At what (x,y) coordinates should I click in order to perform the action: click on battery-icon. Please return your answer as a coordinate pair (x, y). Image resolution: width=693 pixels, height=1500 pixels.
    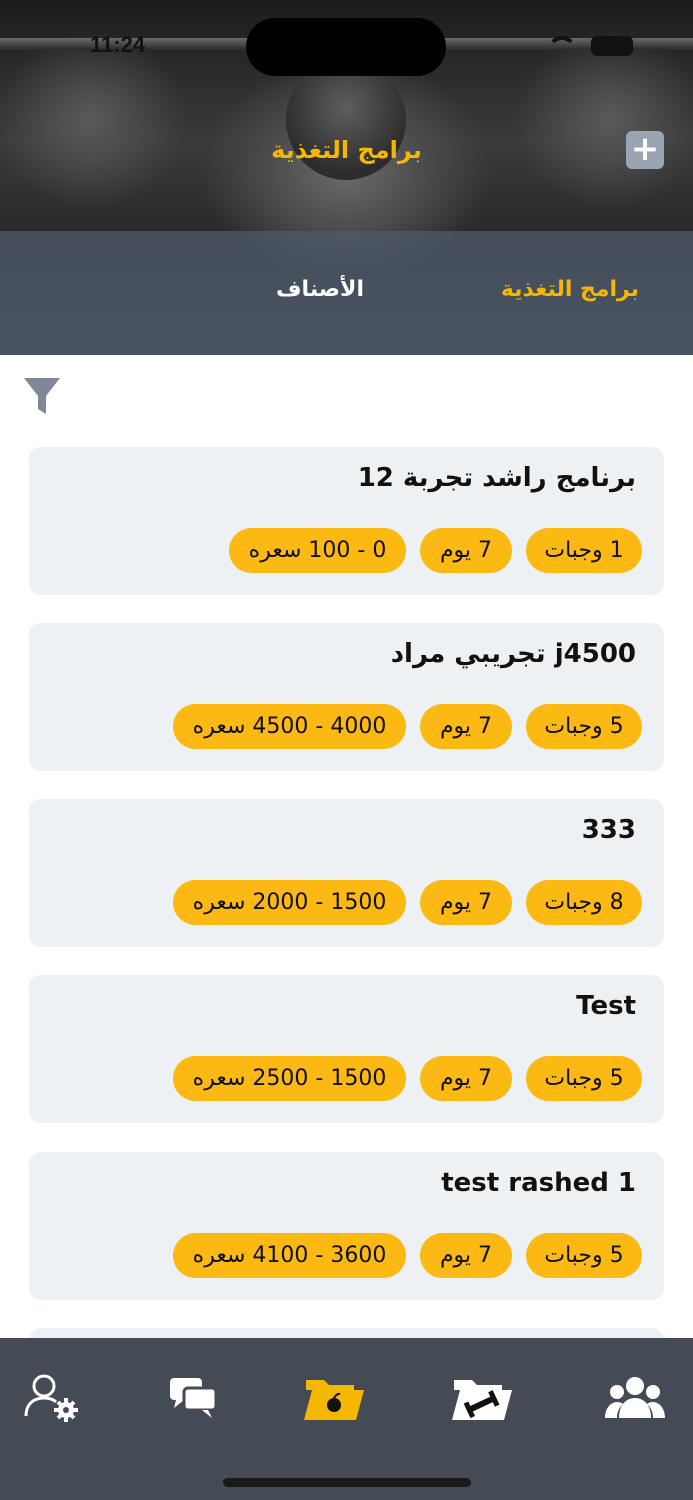
    Looking at the image, I should click on (612, 46).